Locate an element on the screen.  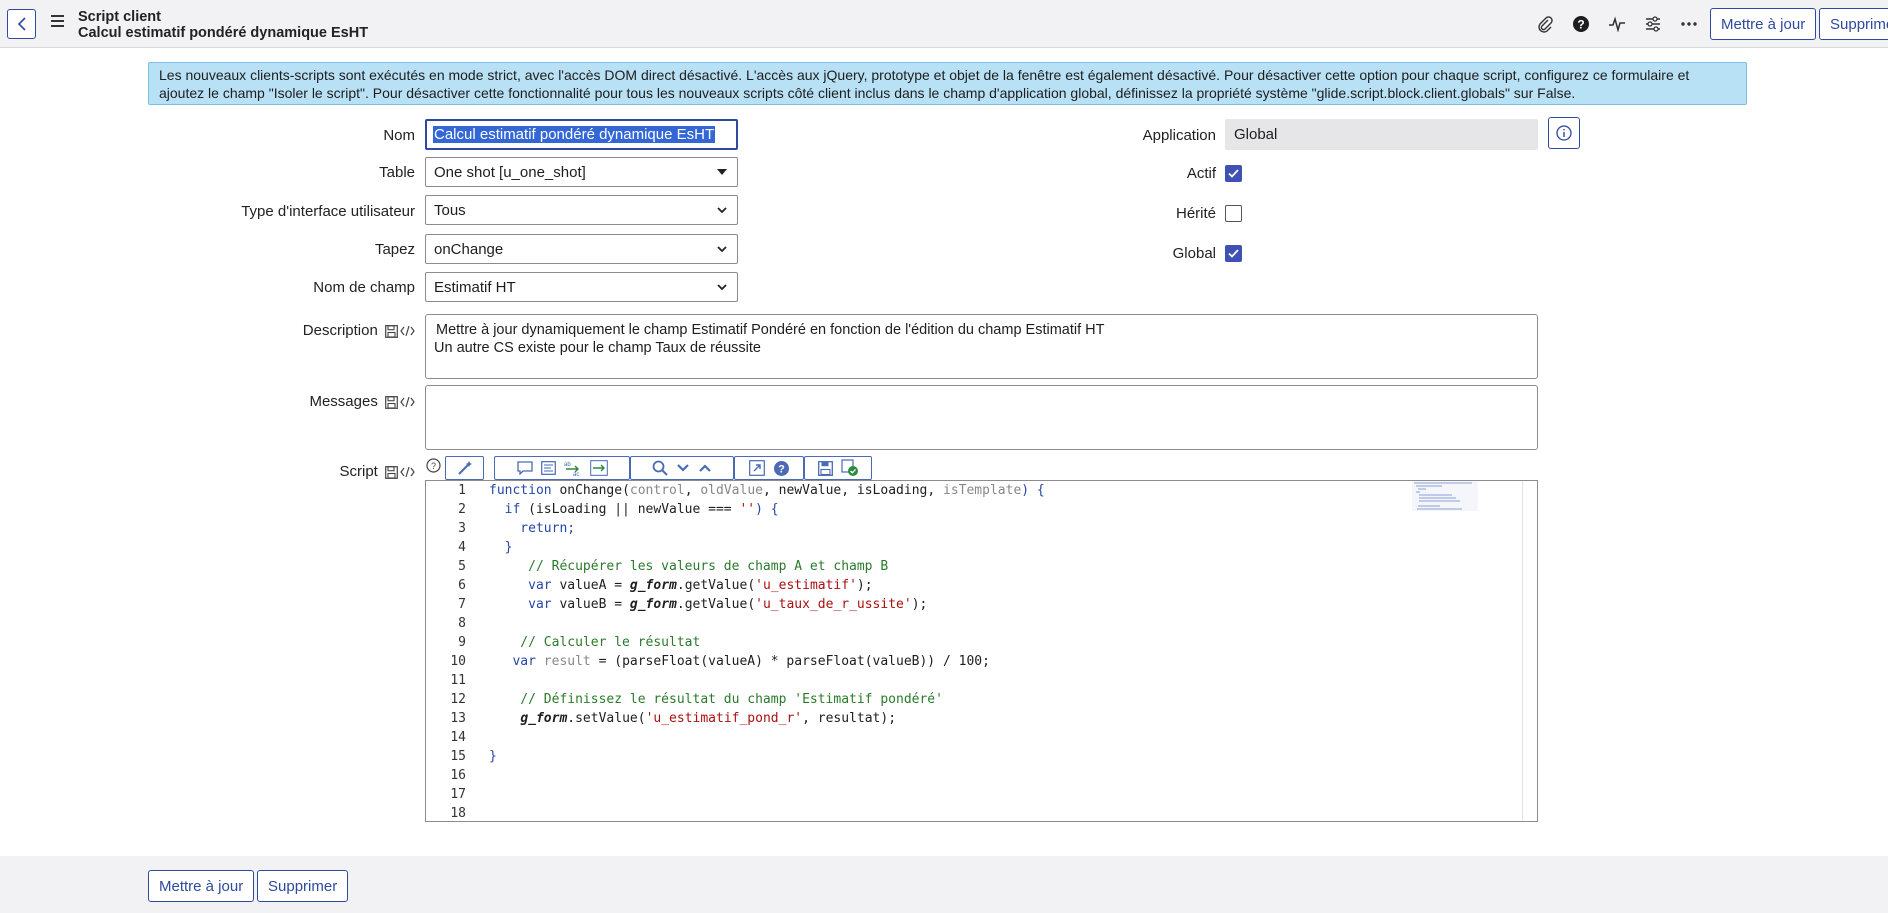
code-line: 14 is located at coordinates (956, 737).